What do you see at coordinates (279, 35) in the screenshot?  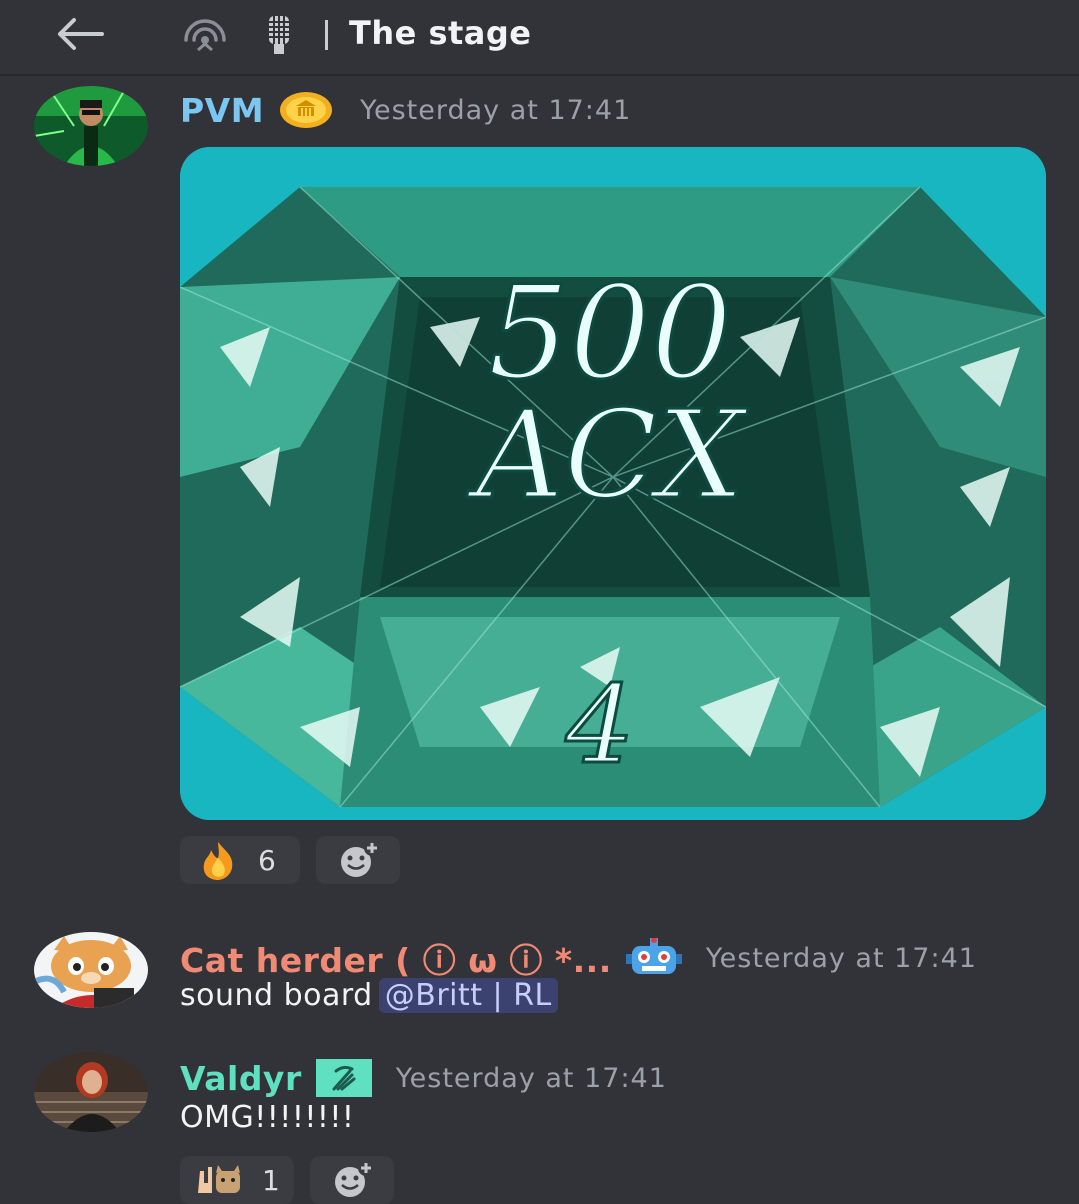 I see `microphone-icon` at bounding box center [279, 35].